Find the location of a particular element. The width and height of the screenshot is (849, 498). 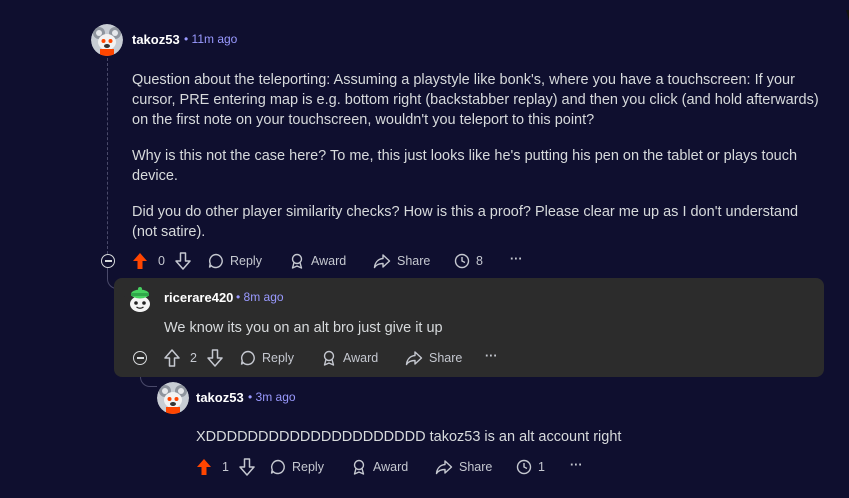

awards-count-button: 8 is located at coordinates (468, 261).